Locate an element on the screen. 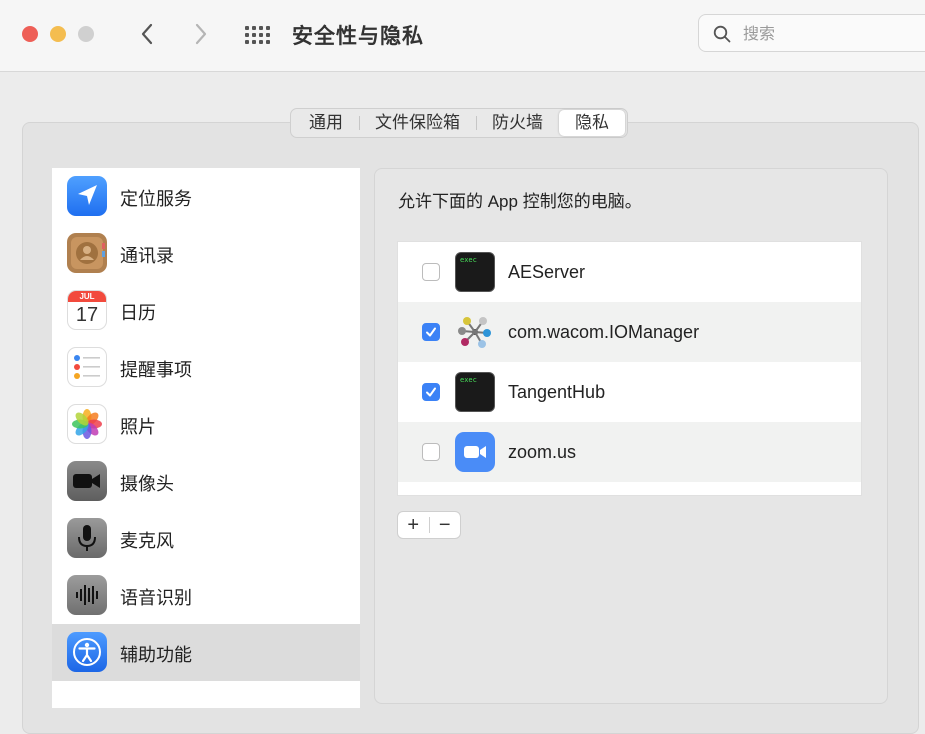  search-icon is located at coordinates (722, 34).